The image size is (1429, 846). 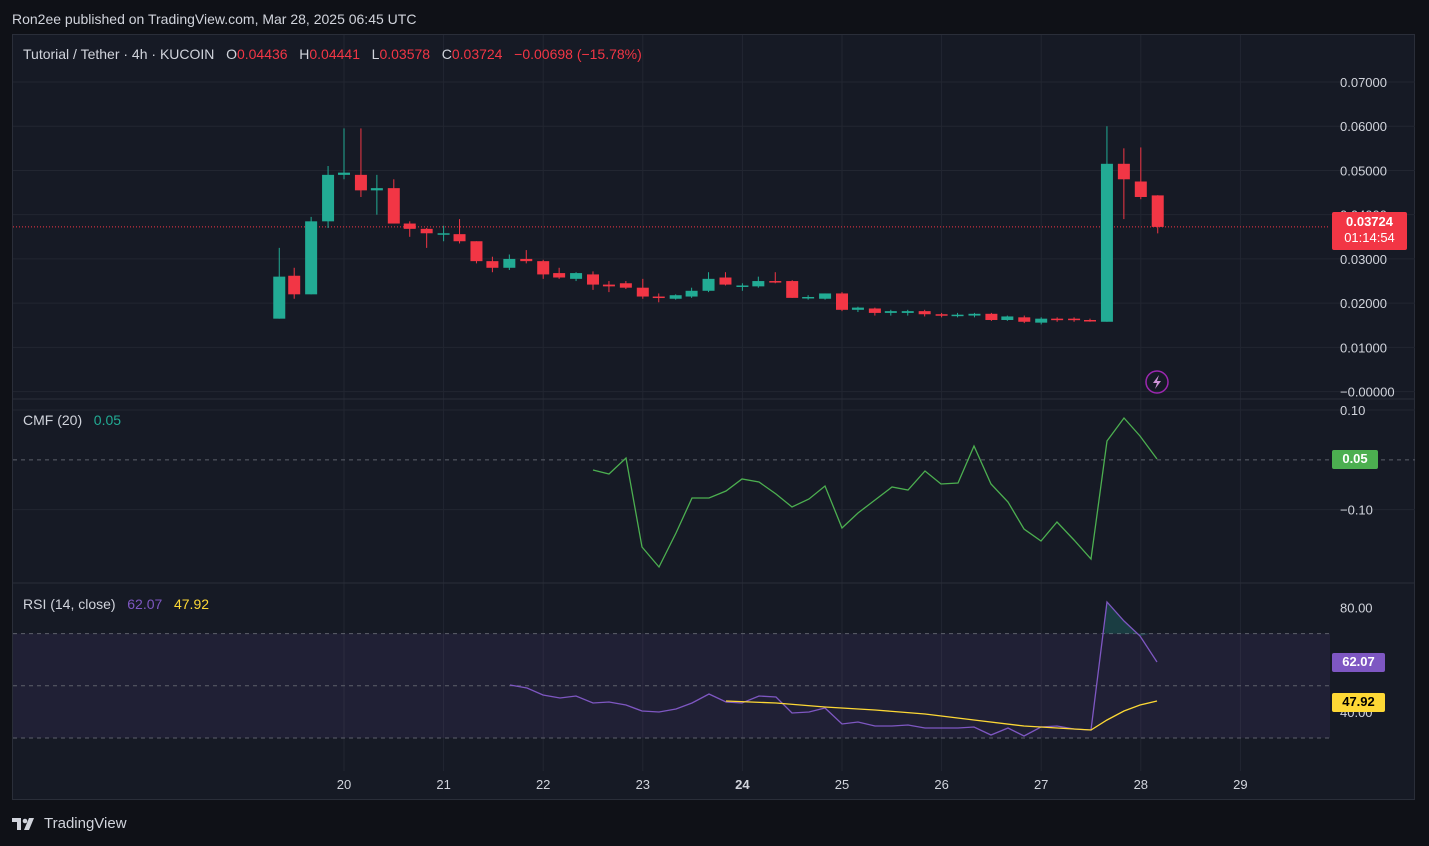 I want to click on close-label: C, so click(x=446, y=54).